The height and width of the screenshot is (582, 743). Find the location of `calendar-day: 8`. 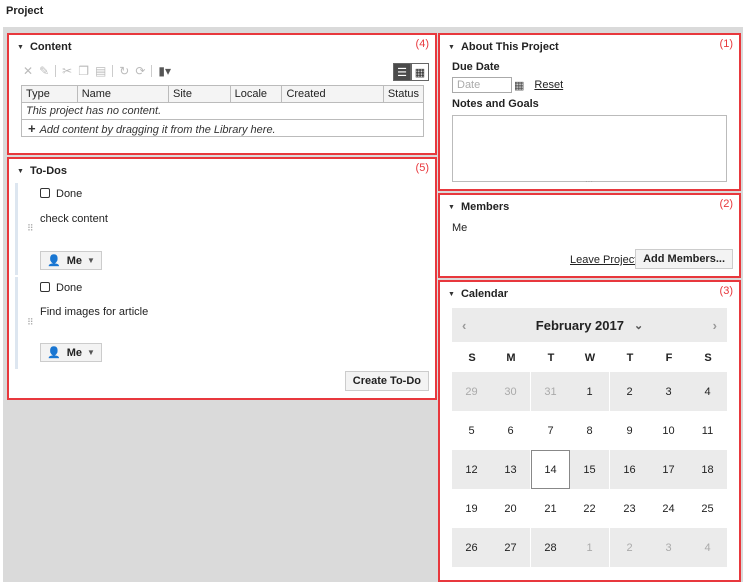

calendar-day: 8 is located at coordinates (589, 430).